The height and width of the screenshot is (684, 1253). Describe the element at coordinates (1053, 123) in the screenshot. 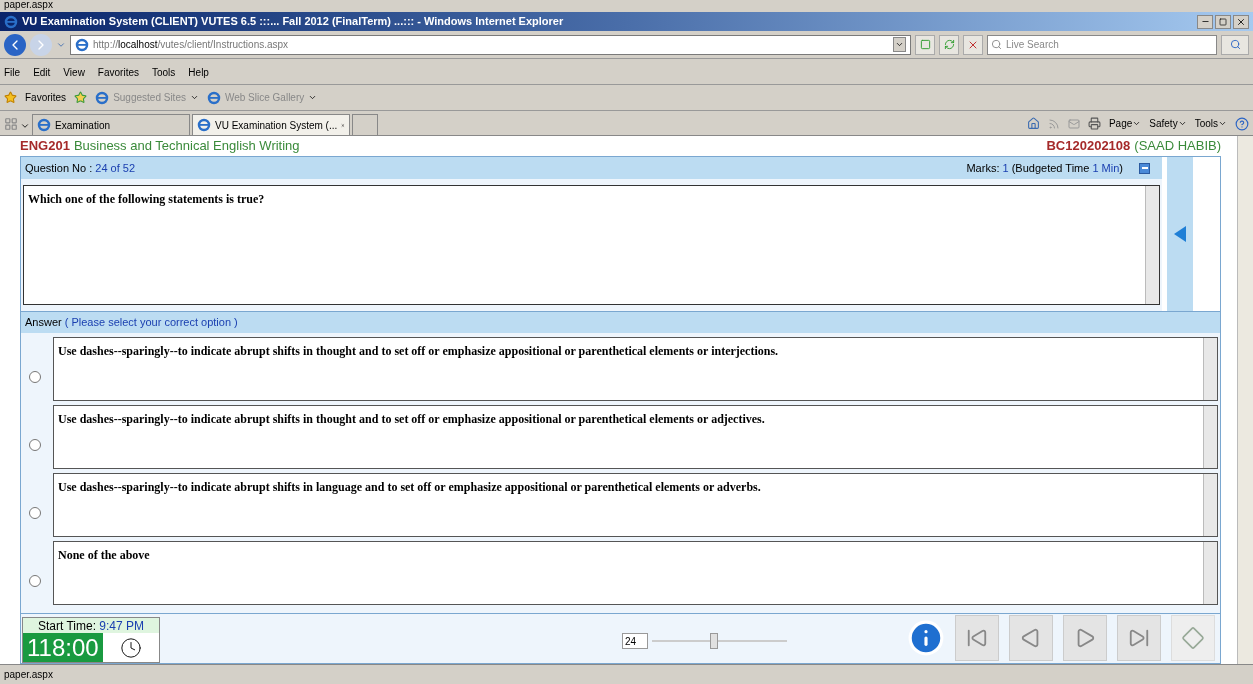

I see `feeds-icon` at that location.